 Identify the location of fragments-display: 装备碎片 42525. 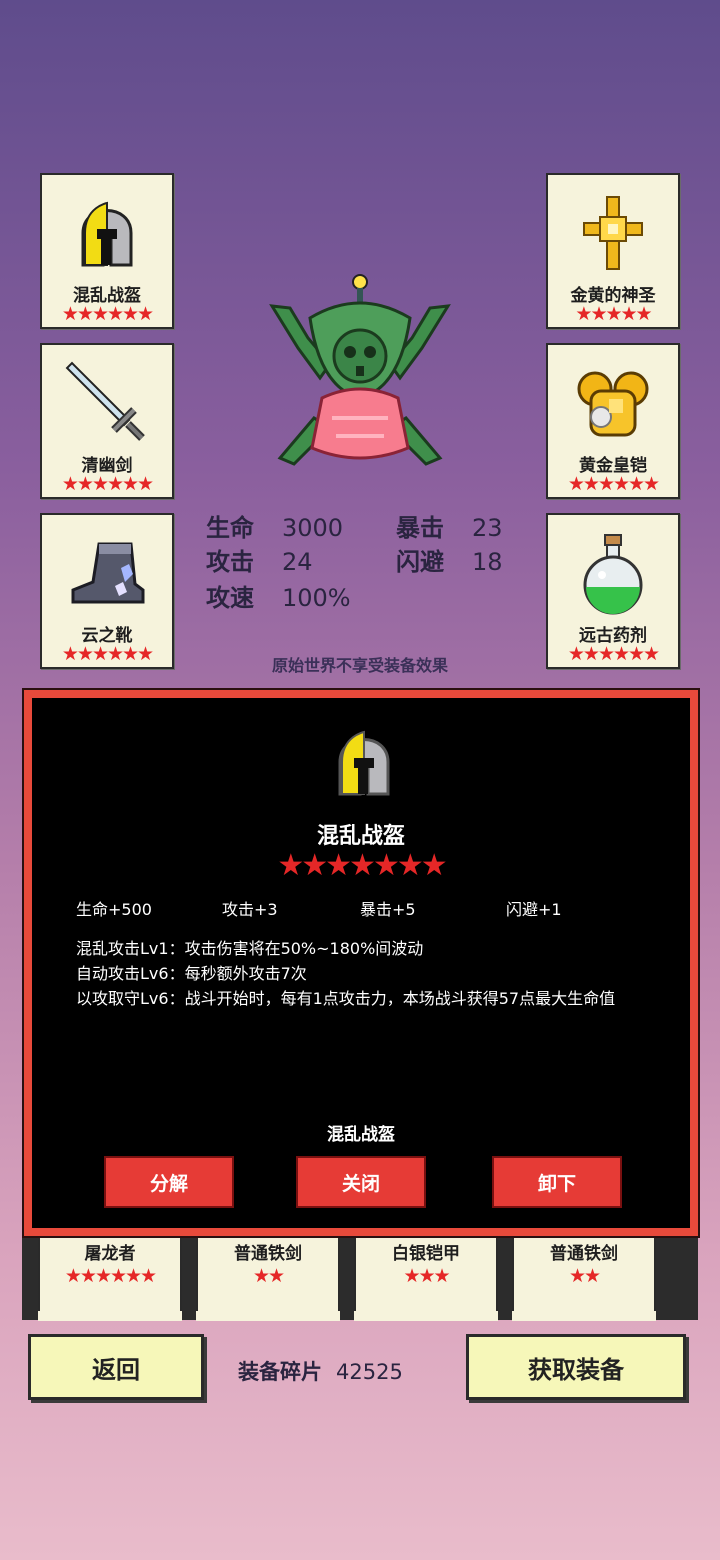
(320, 1371).